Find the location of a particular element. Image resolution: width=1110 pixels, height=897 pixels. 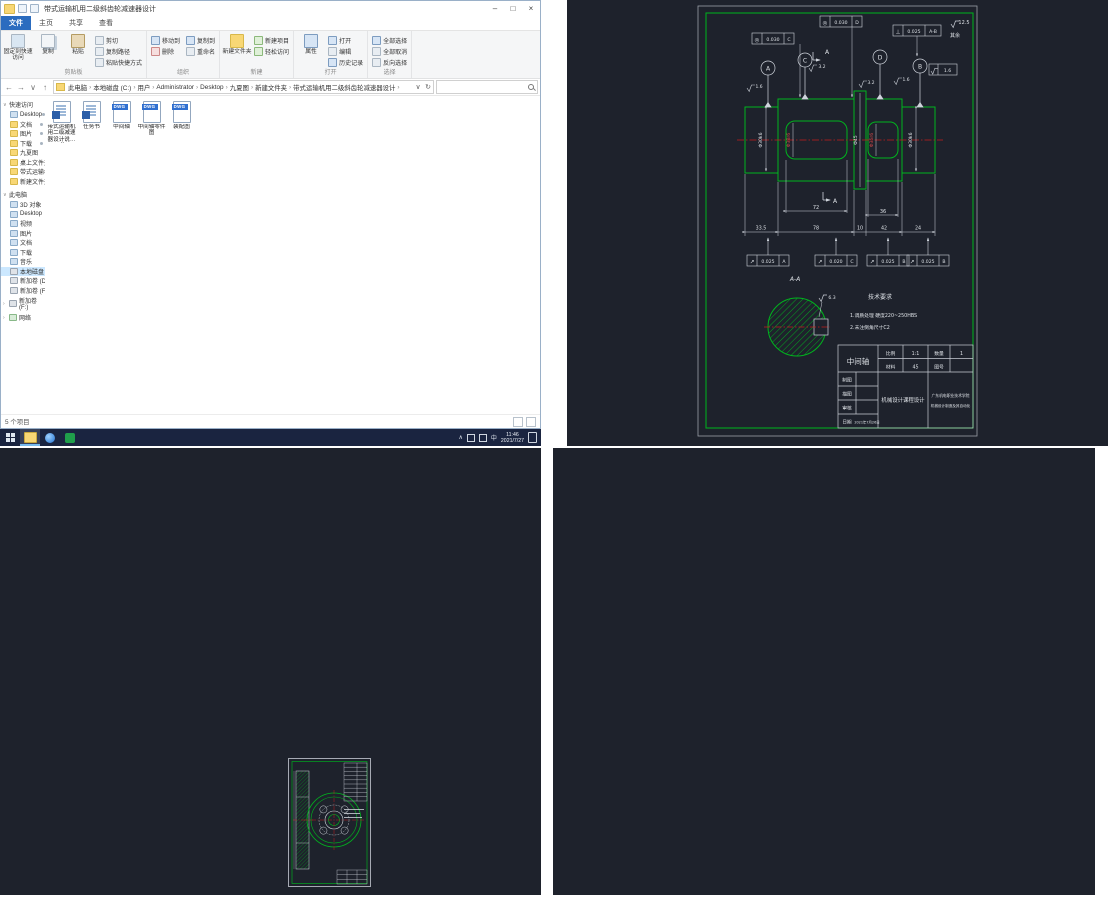

svg-text: 审核 is located at coordinates (847, 408).